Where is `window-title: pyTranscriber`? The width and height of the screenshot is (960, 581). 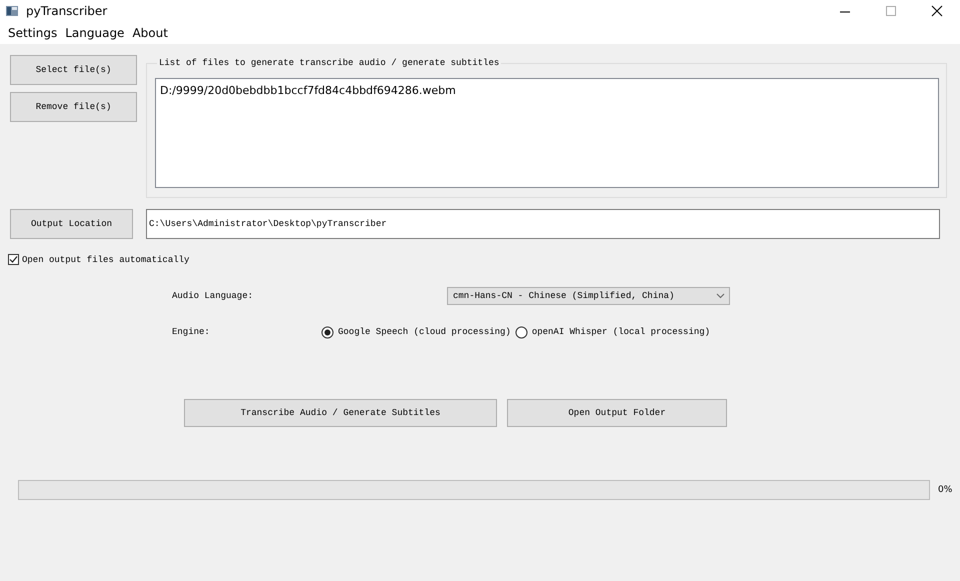 window-title: pyTranscriber is located at coordinates (67, 11).